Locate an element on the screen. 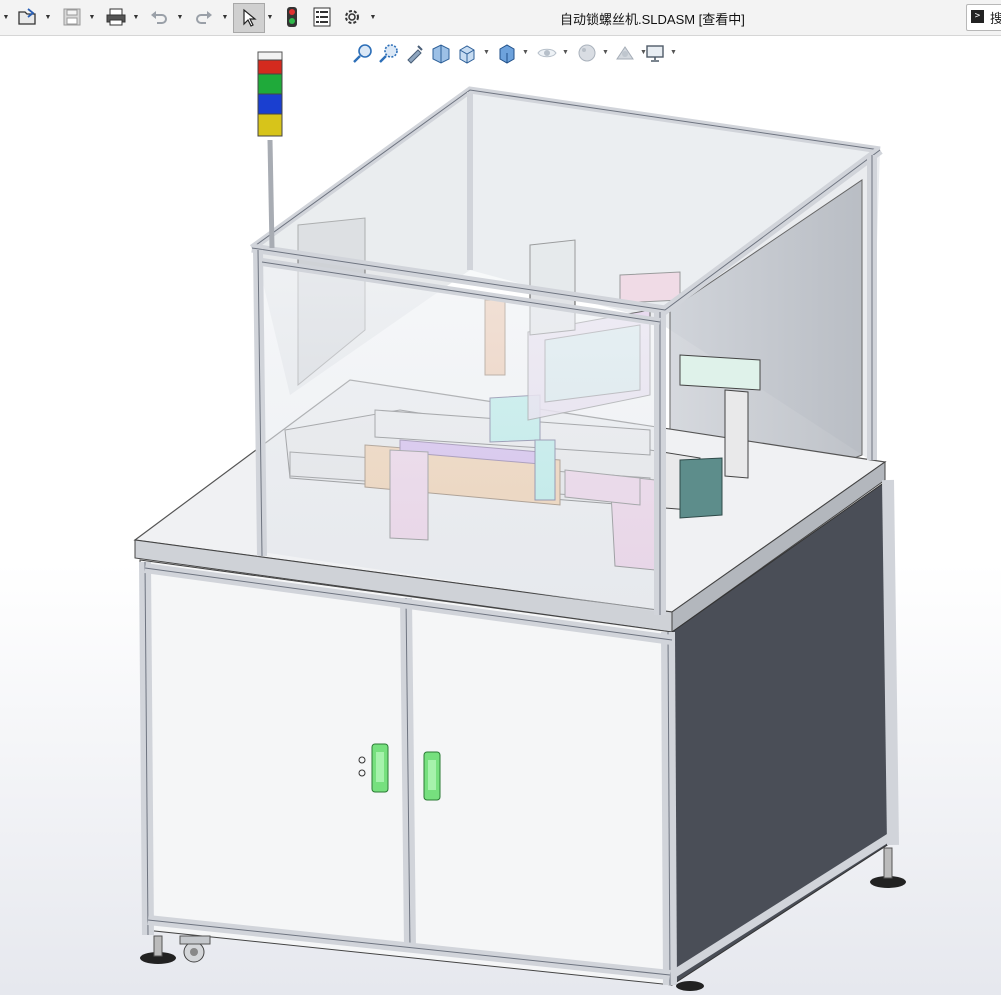  save-button is located at coordinates (72, 17).